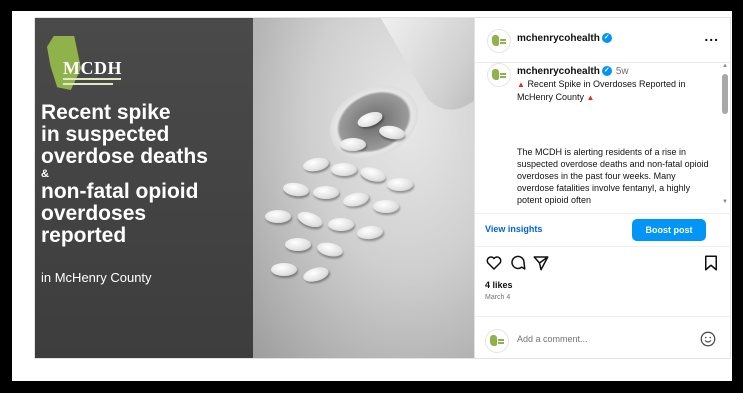 The width and height of the screenshot is (743, 393). I want to click on comment-input, so click(597, 339).